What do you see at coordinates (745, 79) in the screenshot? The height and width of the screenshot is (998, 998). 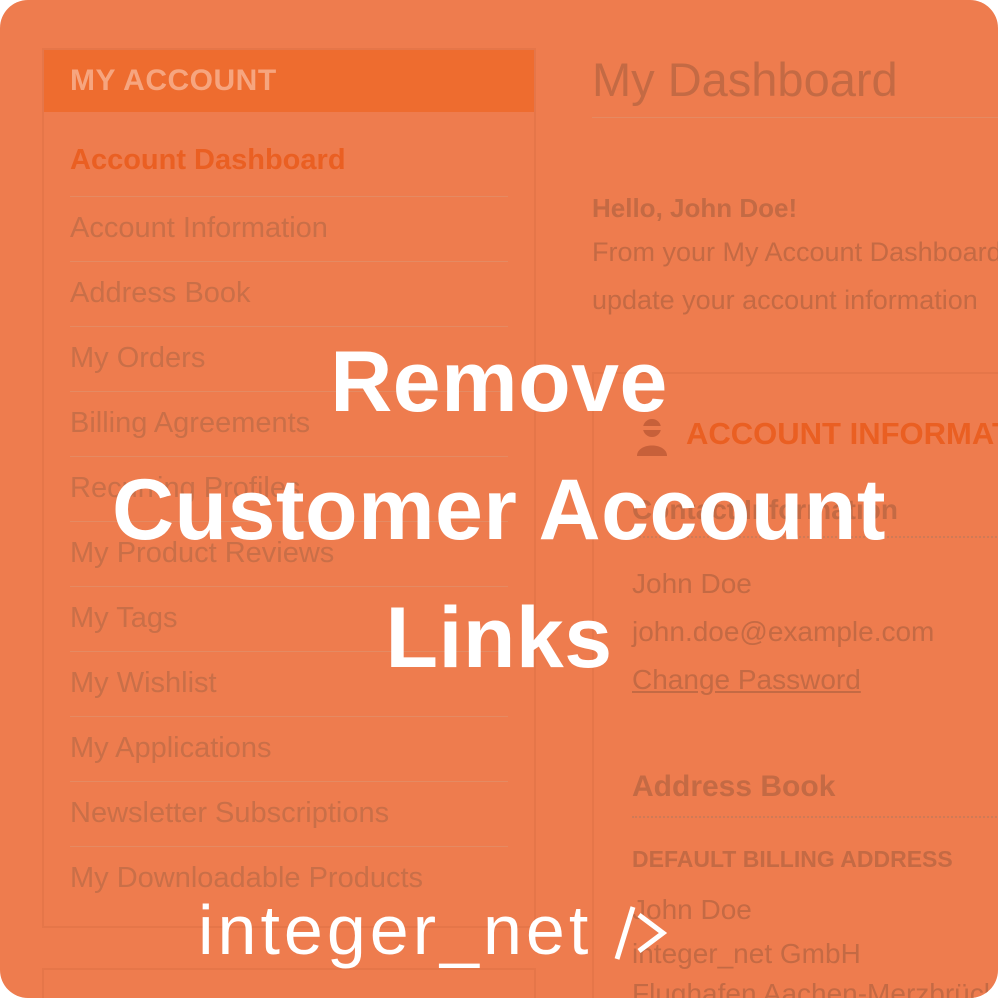 I see `page-title: My Dashboard` at bounding box center [745, 79].